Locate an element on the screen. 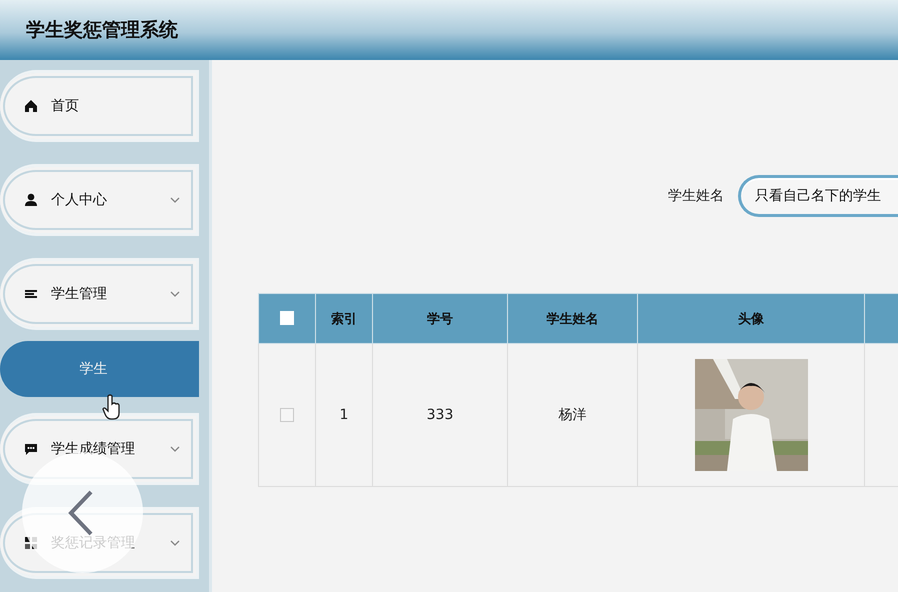  list-icon is located at coordinates (31, 294).